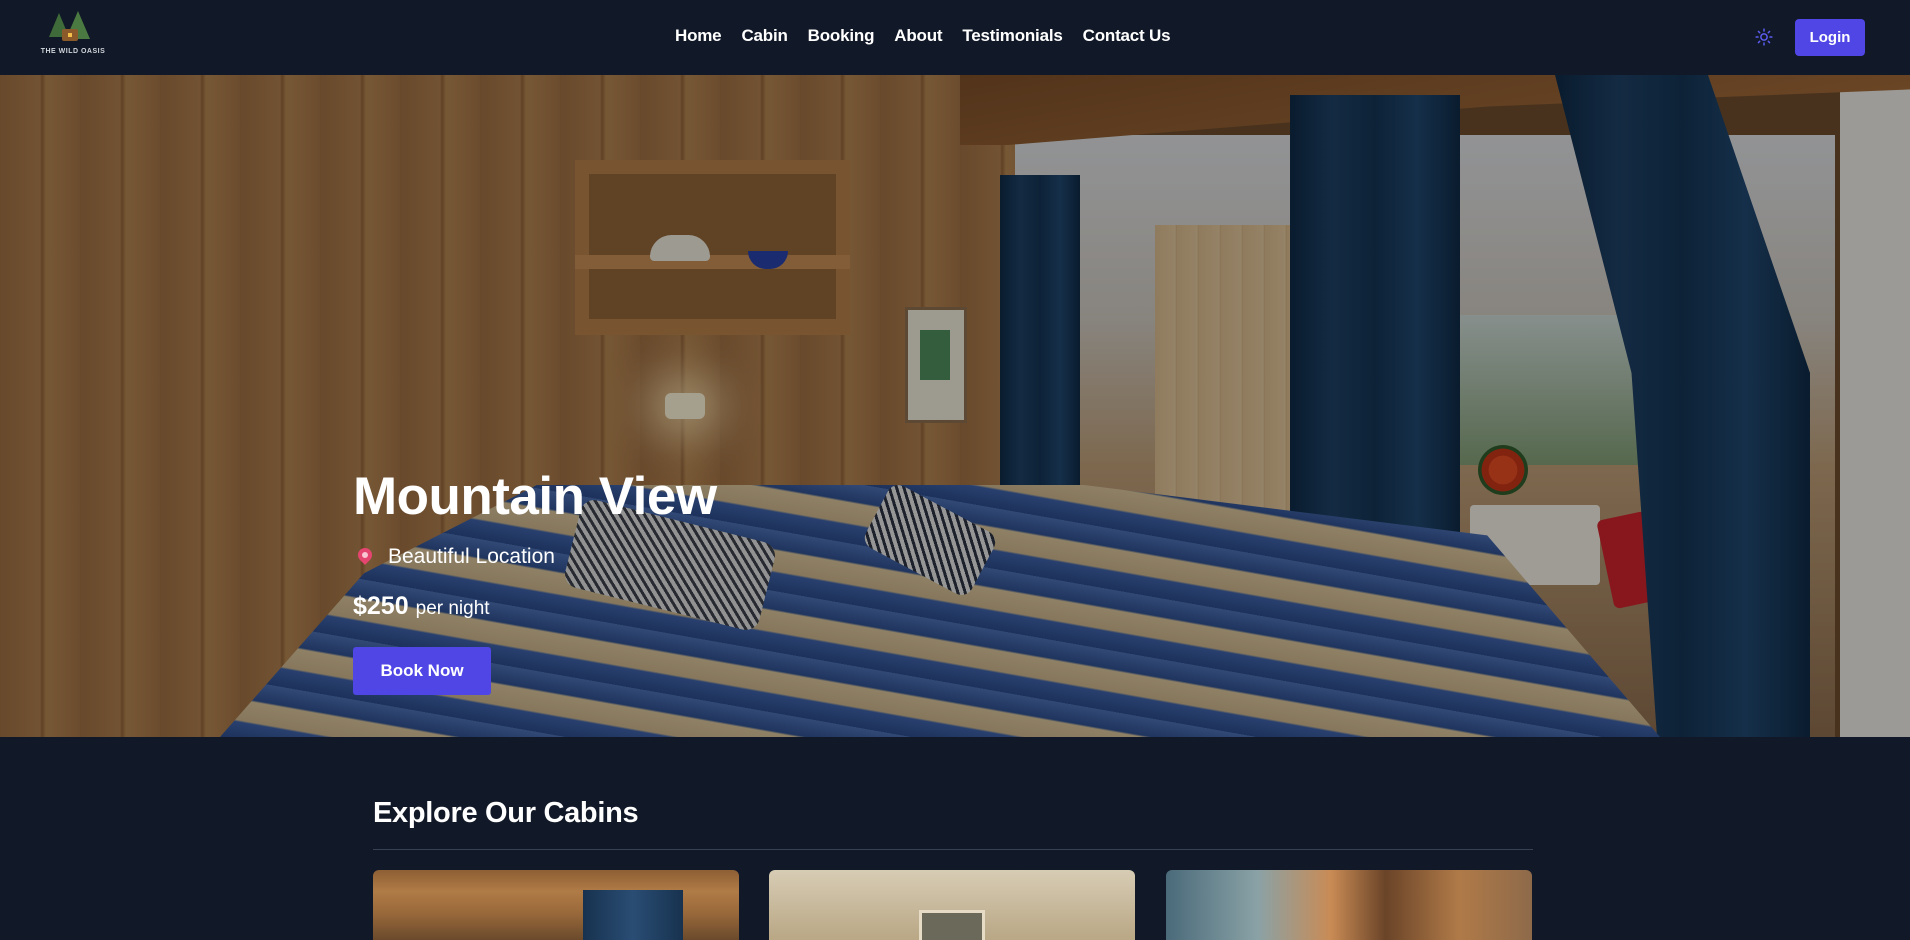 The height and width of the screenshot is (940, 1910). I want to click on location-label: Beautiful Location, so click(471, 556).